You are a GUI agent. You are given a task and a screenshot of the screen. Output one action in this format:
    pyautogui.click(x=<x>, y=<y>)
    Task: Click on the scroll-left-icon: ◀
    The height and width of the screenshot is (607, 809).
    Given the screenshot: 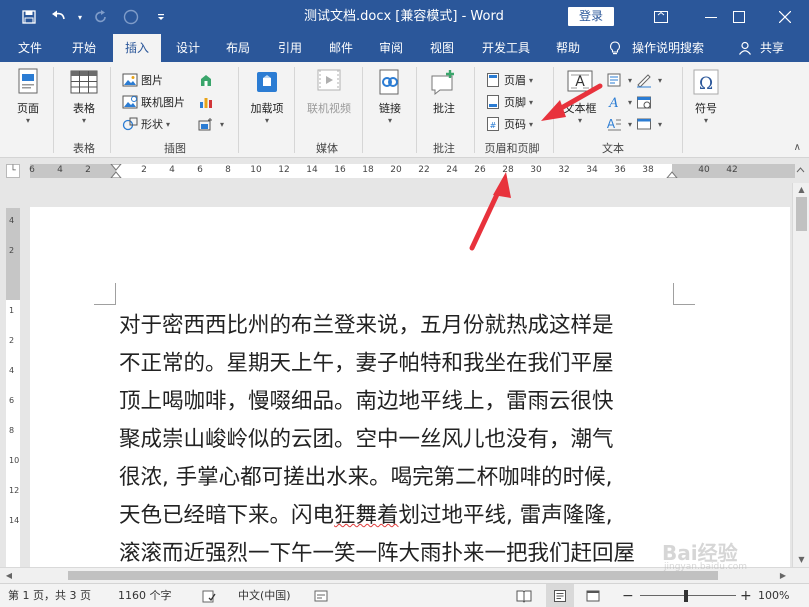 What is the action you would take?
    pyautogui.click(x=9, y=576)
    